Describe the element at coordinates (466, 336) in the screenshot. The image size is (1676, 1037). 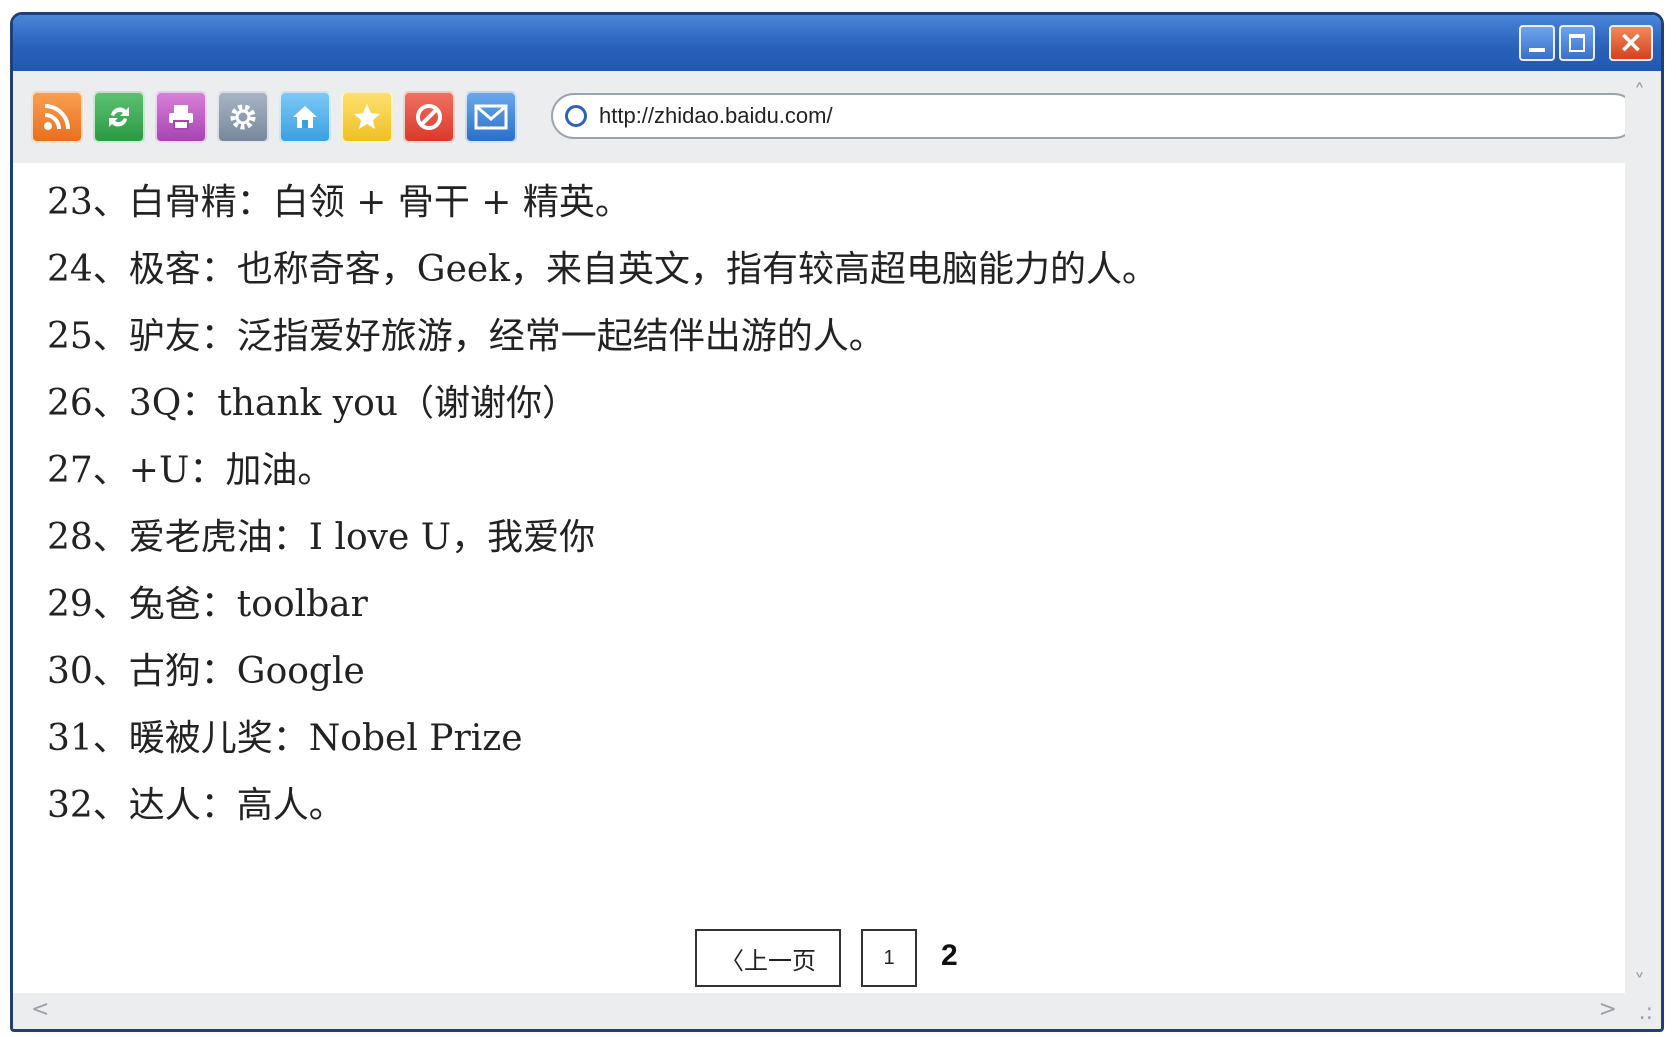
I see `list-item: 25、驴友：泛指爱好旅游，经常一起结伴出游的人。` at that location.